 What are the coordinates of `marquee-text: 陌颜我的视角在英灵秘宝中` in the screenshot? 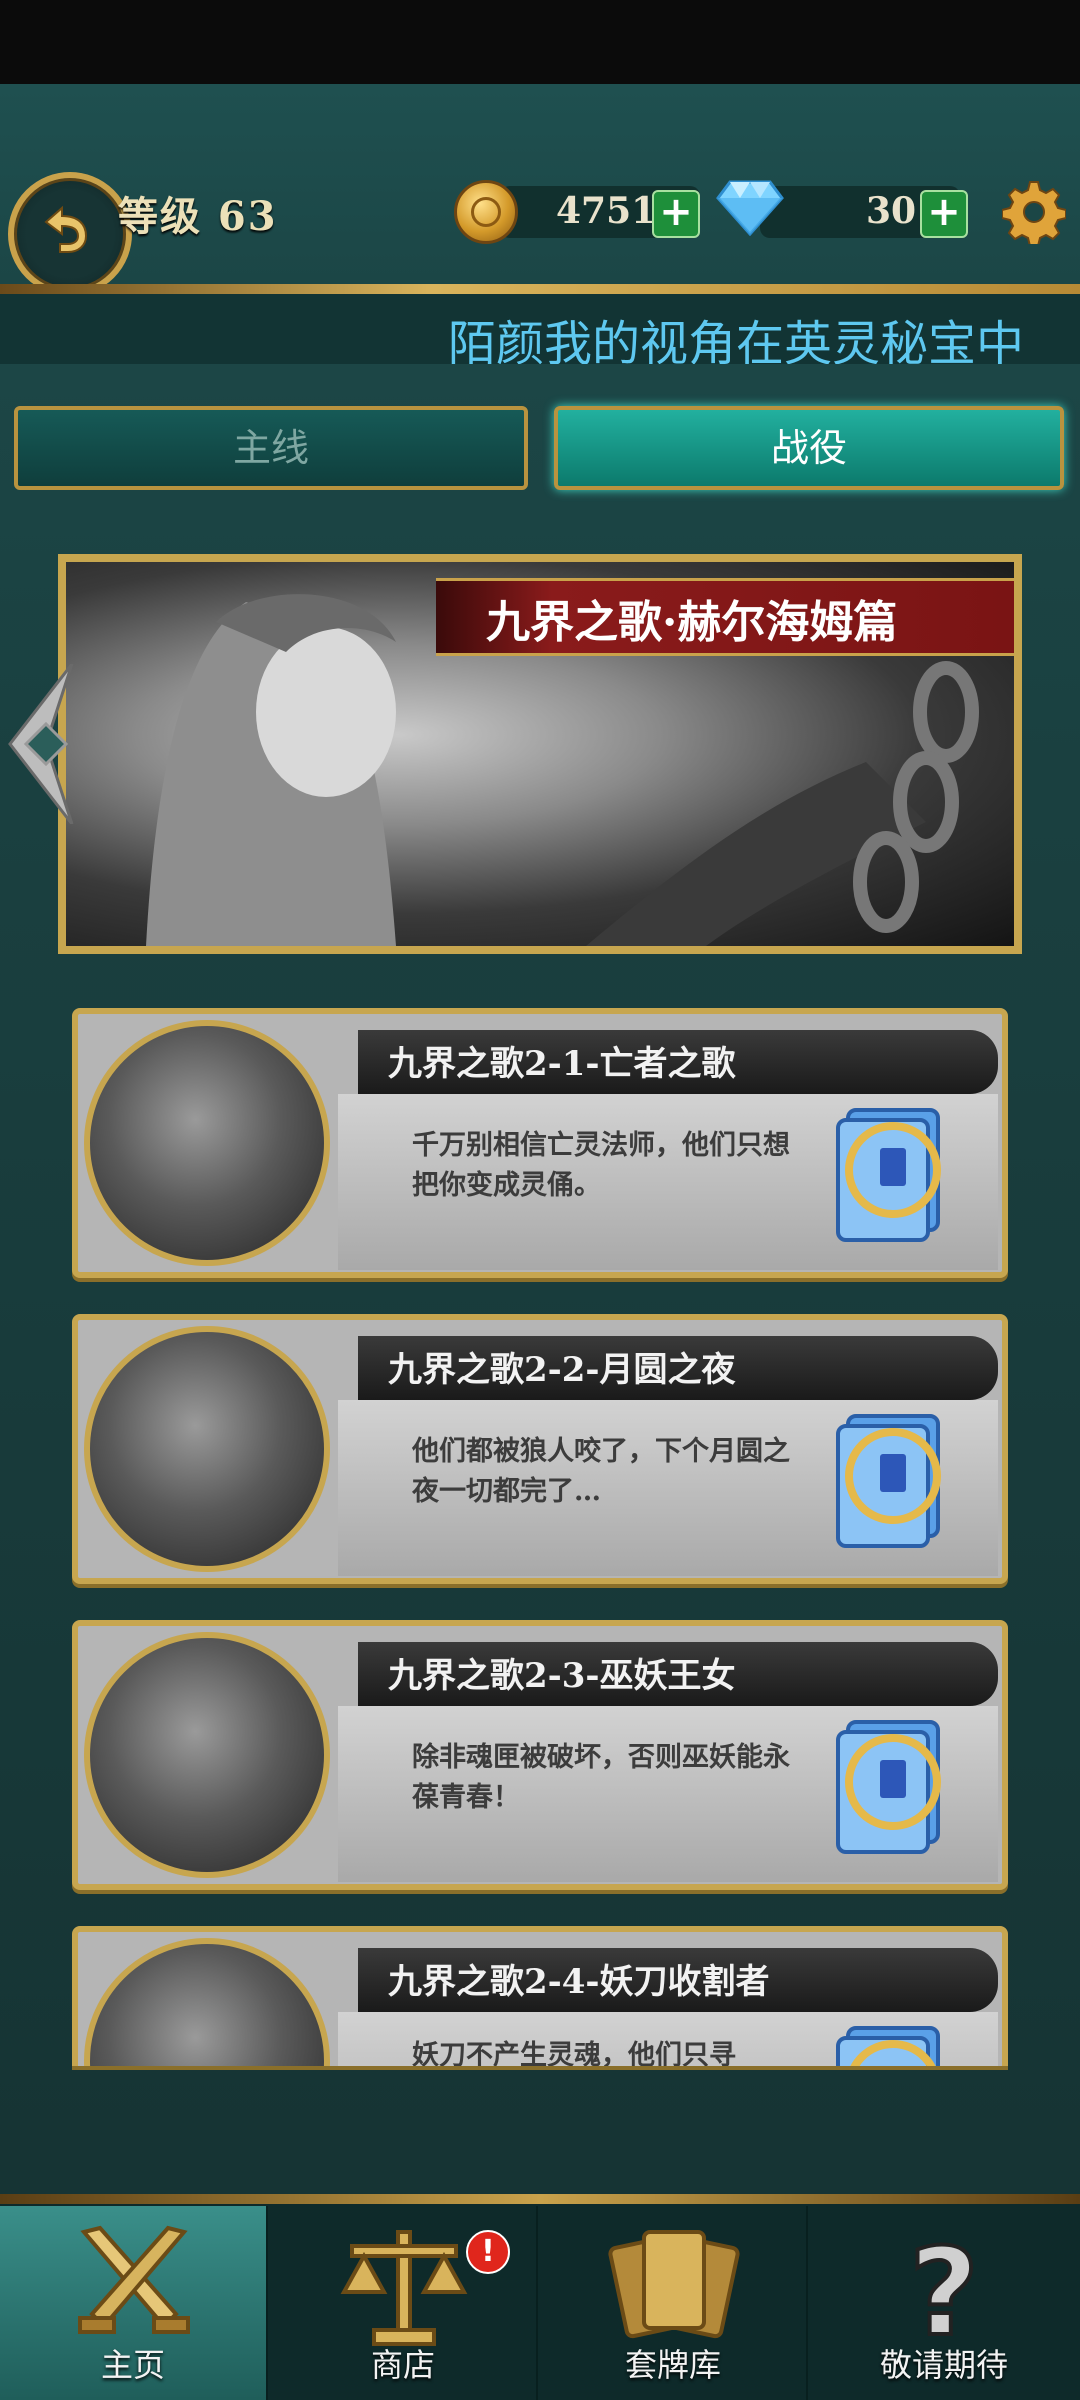 It's located at (736, 340).